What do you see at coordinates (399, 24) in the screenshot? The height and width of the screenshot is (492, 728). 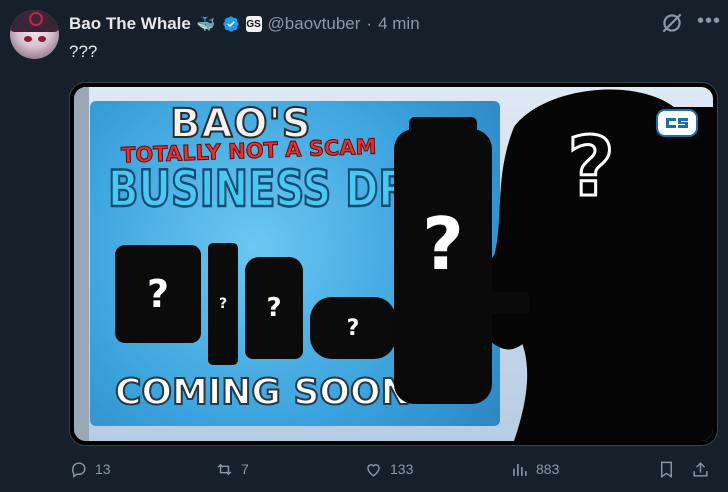 I see `timestamp: 4 min` at bounding box center [399, 24].